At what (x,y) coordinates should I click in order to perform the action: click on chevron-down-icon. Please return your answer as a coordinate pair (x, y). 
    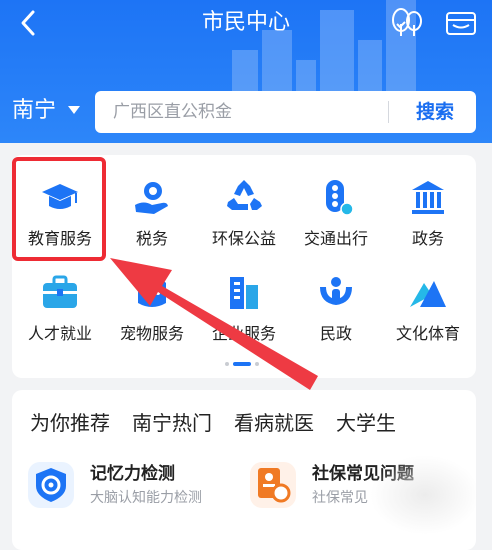
    Looking at the image, I should click on (74, 110).